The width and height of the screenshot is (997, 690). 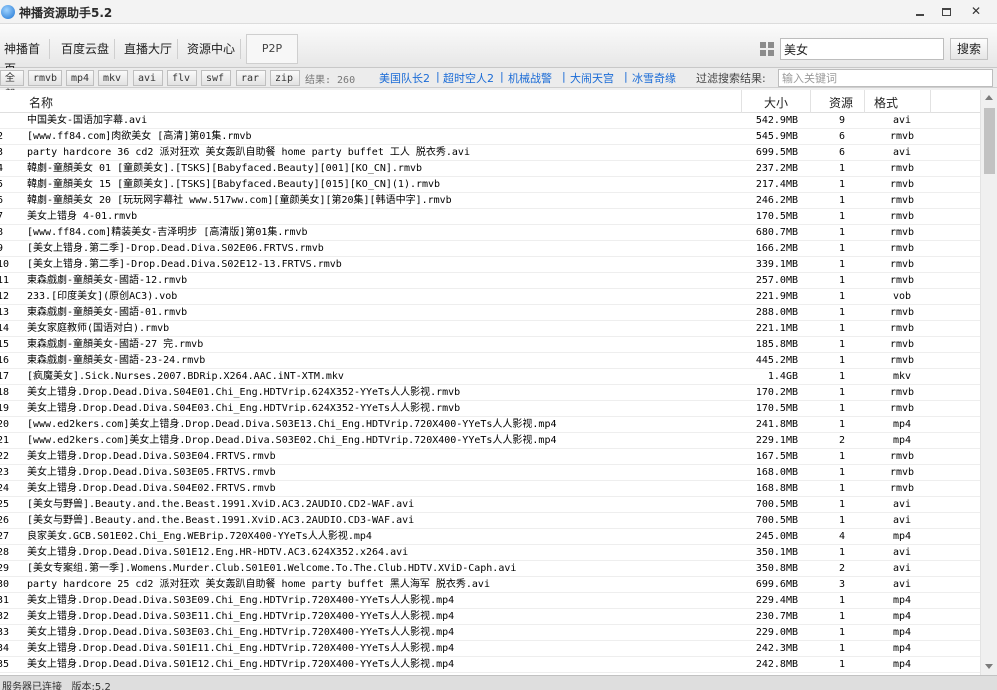 I want to click on format-mp4: mp4, so click(x=80, y=78).